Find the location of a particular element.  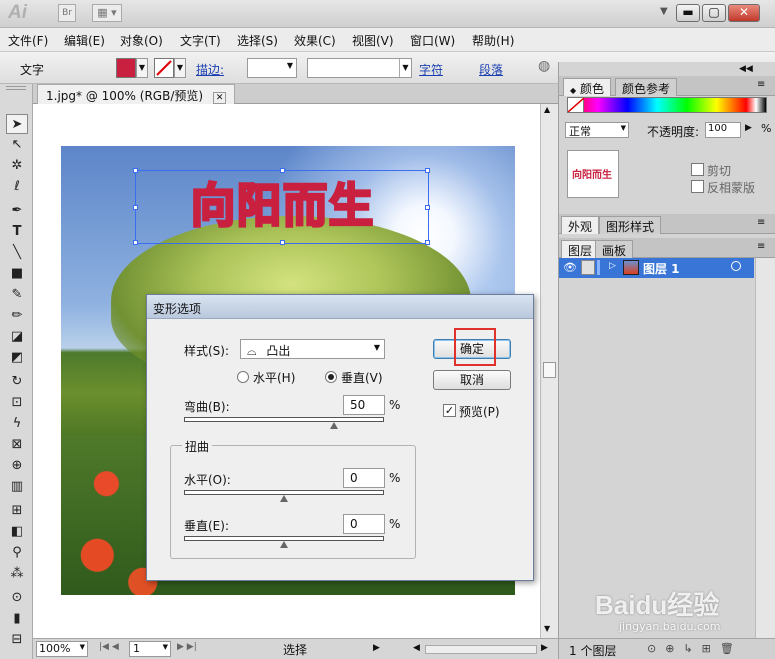

selection-tool-icon: ➤ is located at coordinates (17, 124).